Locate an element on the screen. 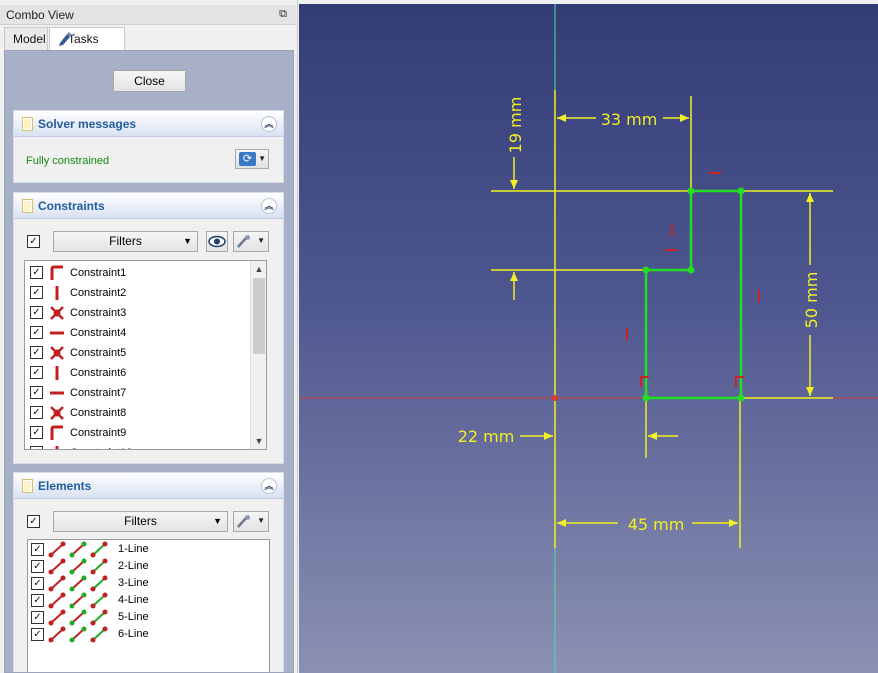 This screenshot has height=673, width=878. constraints-filter-row: ✓ Filters ▼ ▼ is located at coordinates (148, 242).